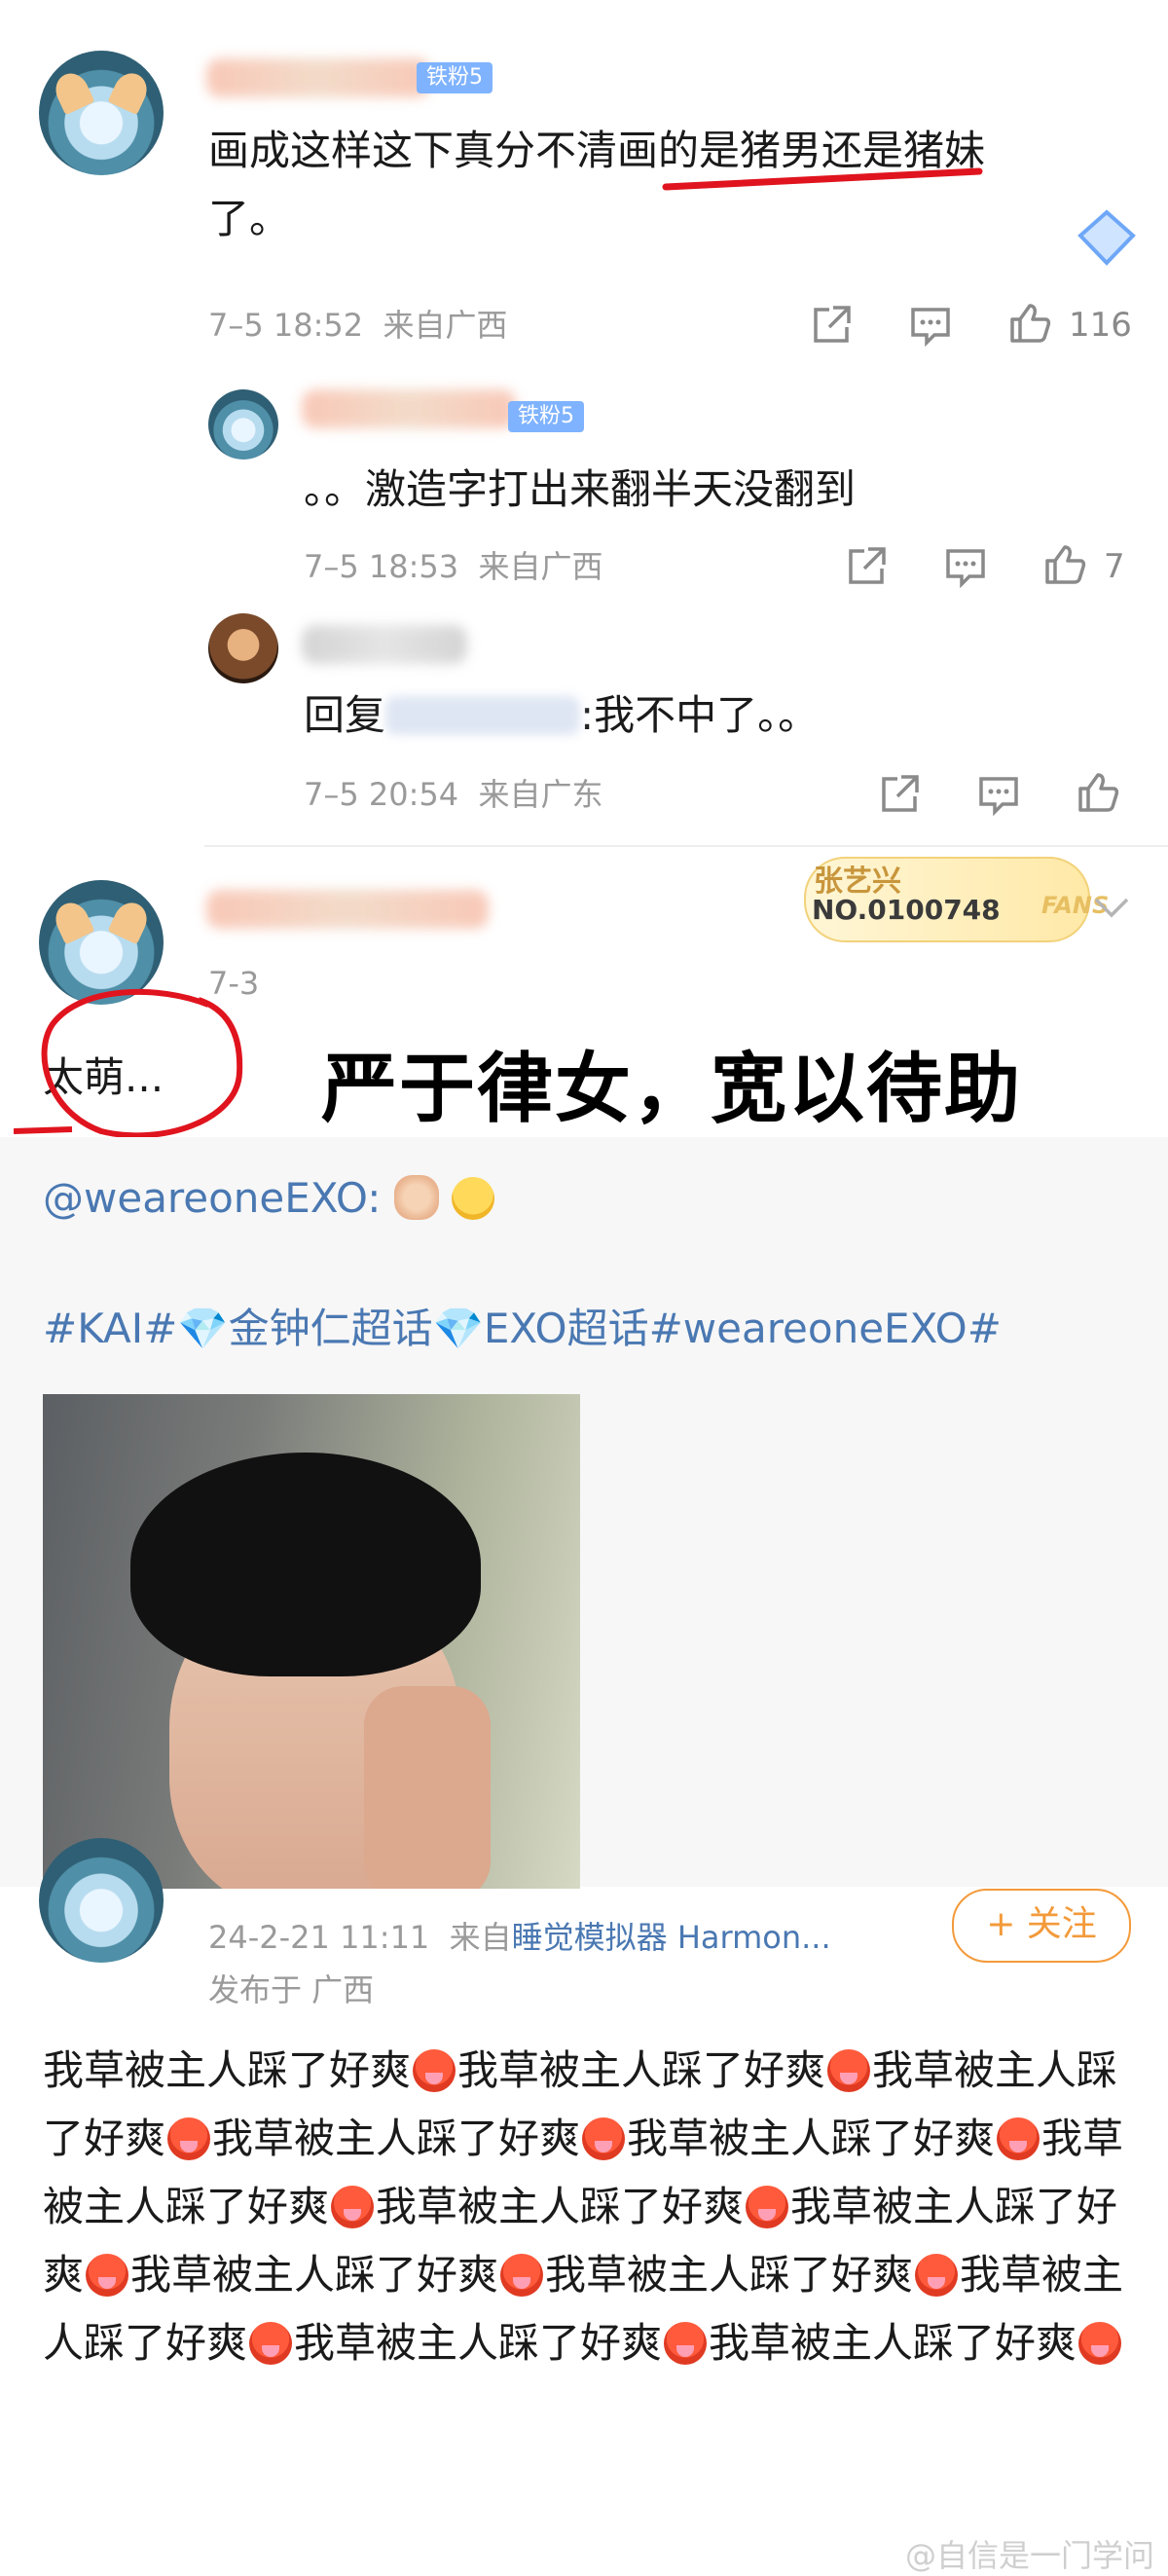 The width and height of the screenshot is (1168, 2576). Describe the element at coordinates (1042, 1926) in the screenshot. I see `follow-button: + 关注` at that location.